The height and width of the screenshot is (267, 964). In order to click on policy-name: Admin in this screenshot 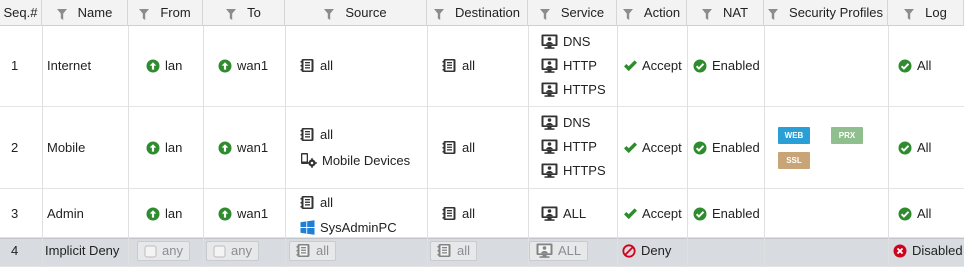, I will do `click(65, 214)`.